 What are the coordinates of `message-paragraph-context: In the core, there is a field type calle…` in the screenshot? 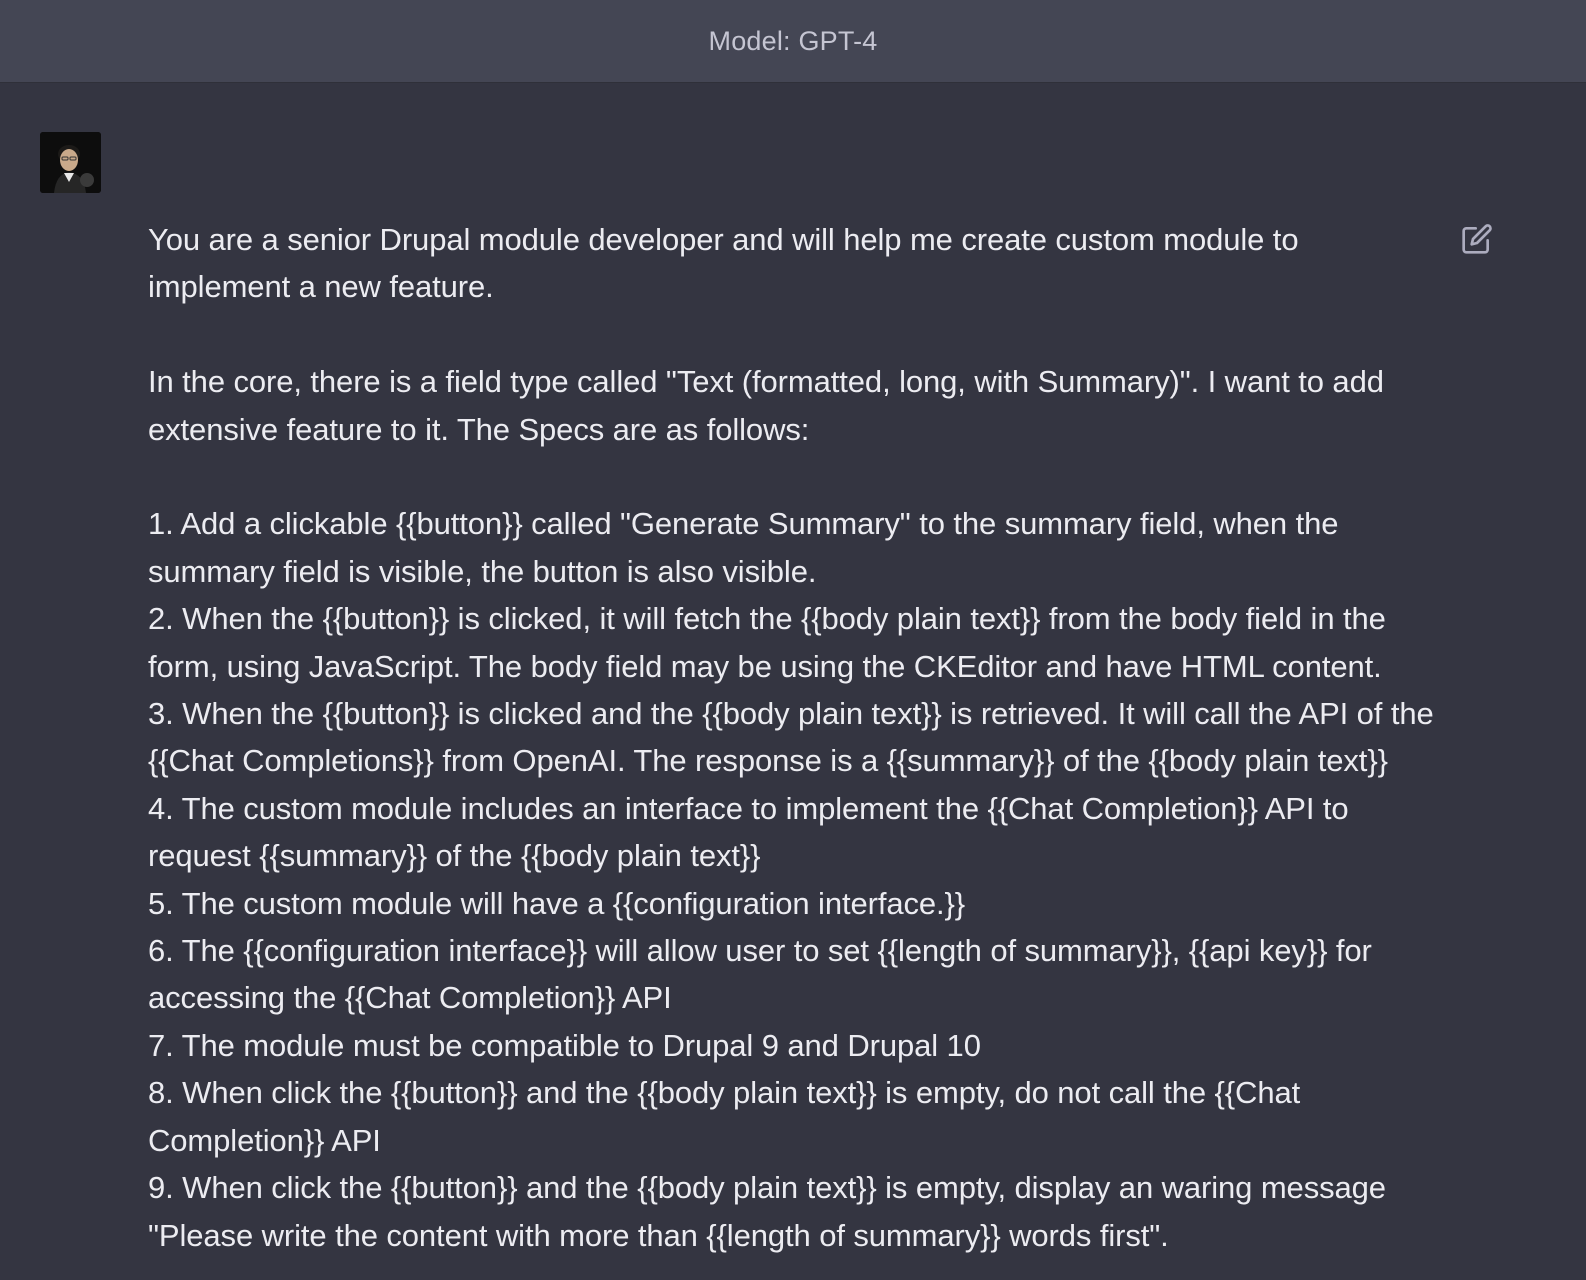 It's located at (766, 405).